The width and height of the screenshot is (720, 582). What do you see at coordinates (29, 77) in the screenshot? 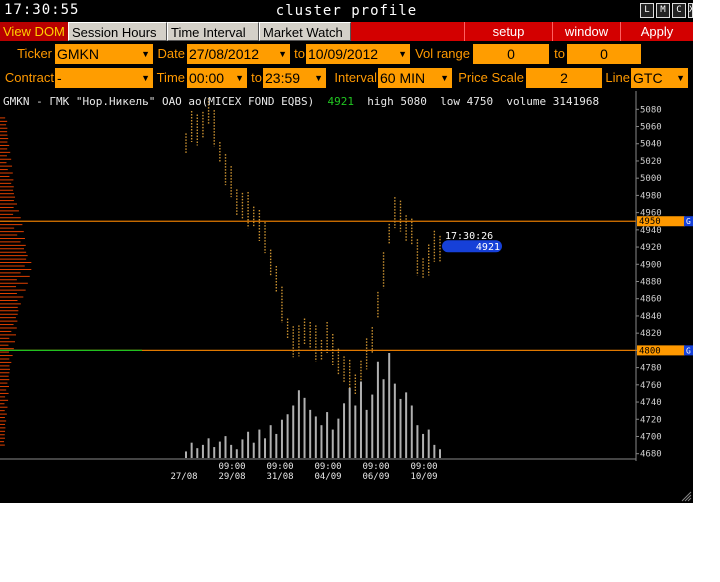
I see `contract-label: Contract` at bounding box center [29, 77].